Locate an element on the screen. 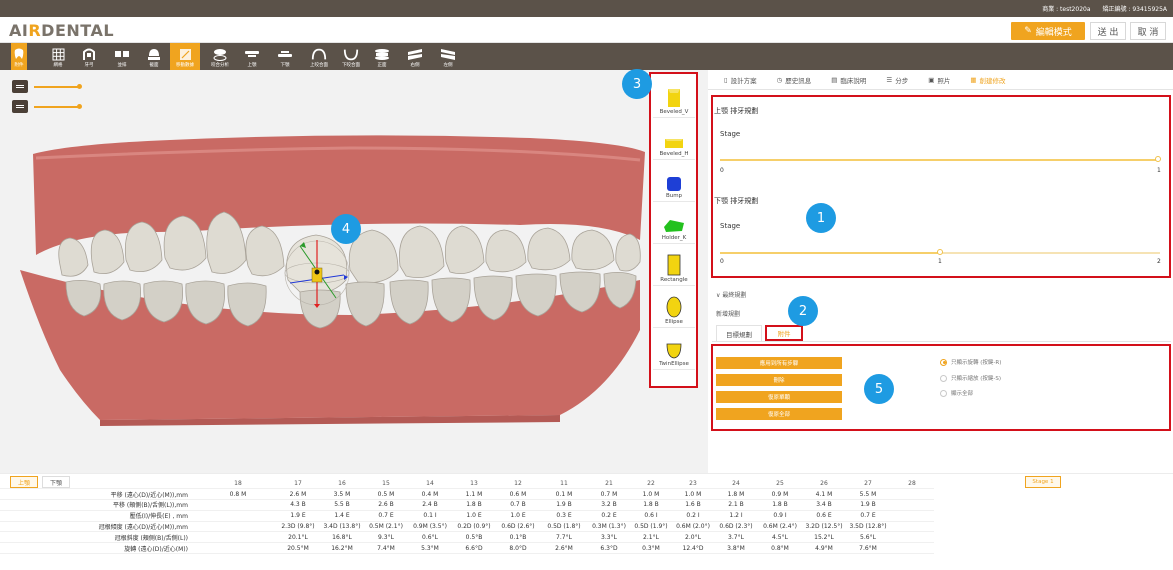  send-button: 送 出 is located at coordinates (1108, 31).